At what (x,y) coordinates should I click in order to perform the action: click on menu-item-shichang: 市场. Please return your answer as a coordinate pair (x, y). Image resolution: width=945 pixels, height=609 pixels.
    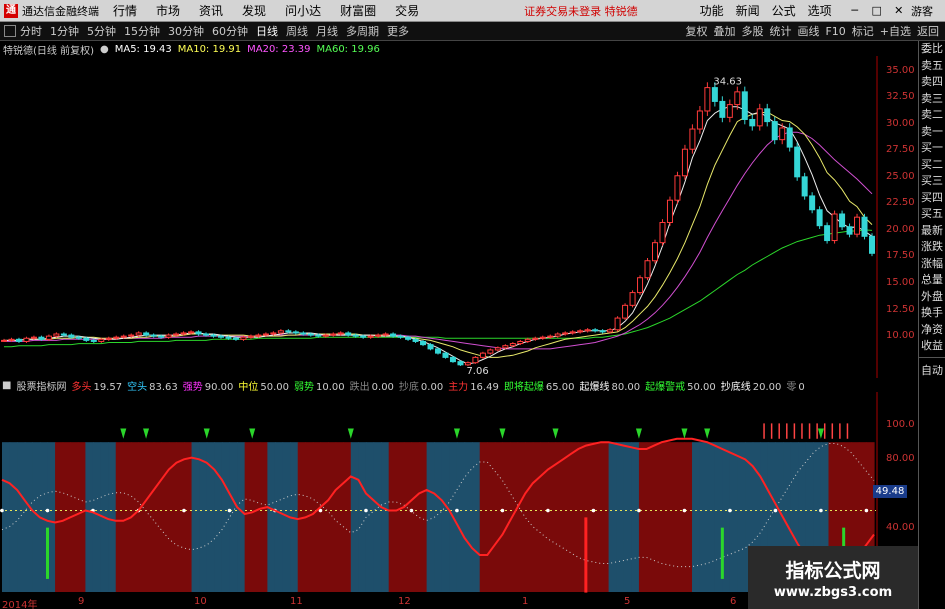
    Looking at the image, I should click on (168, 10).